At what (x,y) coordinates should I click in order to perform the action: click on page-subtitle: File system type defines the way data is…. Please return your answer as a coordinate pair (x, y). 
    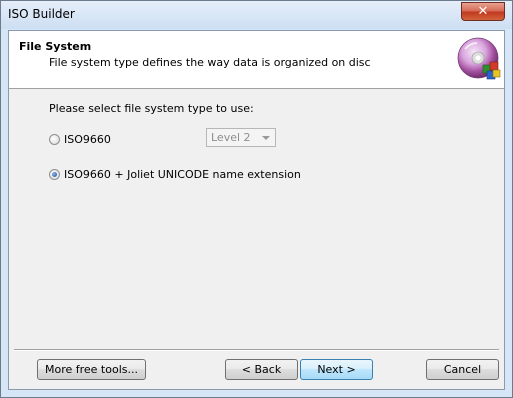
    Looking at the image, I should click on (210, 62).